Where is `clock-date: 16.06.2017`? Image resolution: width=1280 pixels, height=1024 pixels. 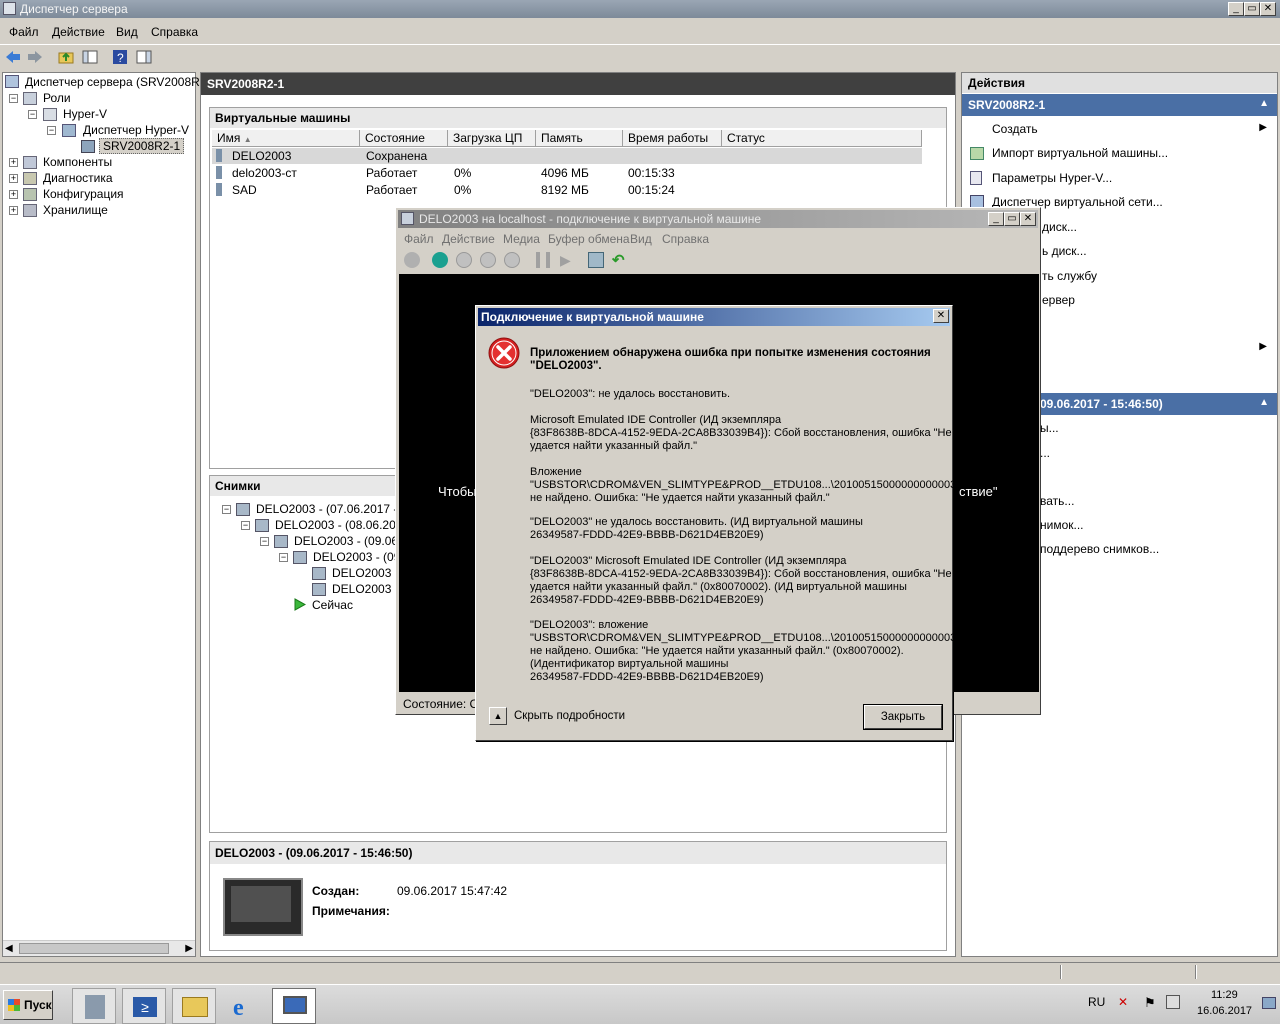
clock-date: 16.06.2017 is located at coordinates (1224, 1011).